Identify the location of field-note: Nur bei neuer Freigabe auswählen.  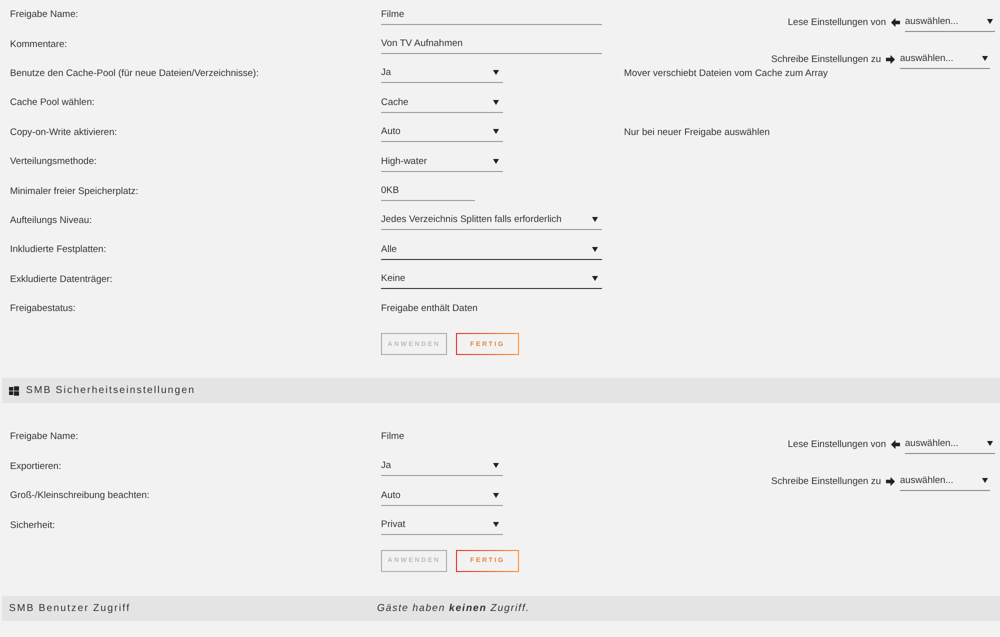
(697, 132).